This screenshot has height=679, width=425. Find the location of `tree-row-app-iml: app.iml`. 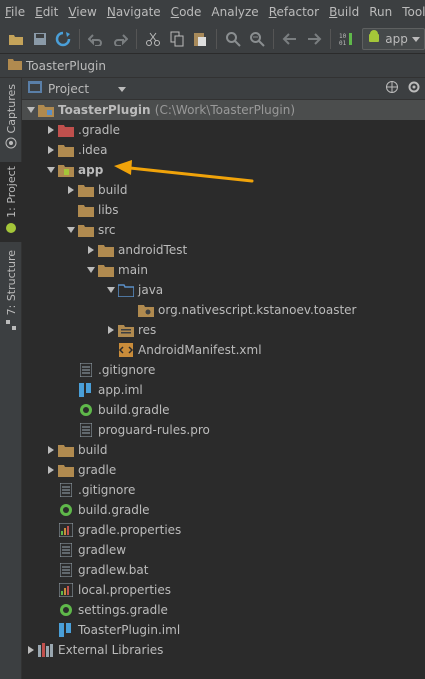

tree-row-app-iml: app.iml is located at coordinates (223, 390).